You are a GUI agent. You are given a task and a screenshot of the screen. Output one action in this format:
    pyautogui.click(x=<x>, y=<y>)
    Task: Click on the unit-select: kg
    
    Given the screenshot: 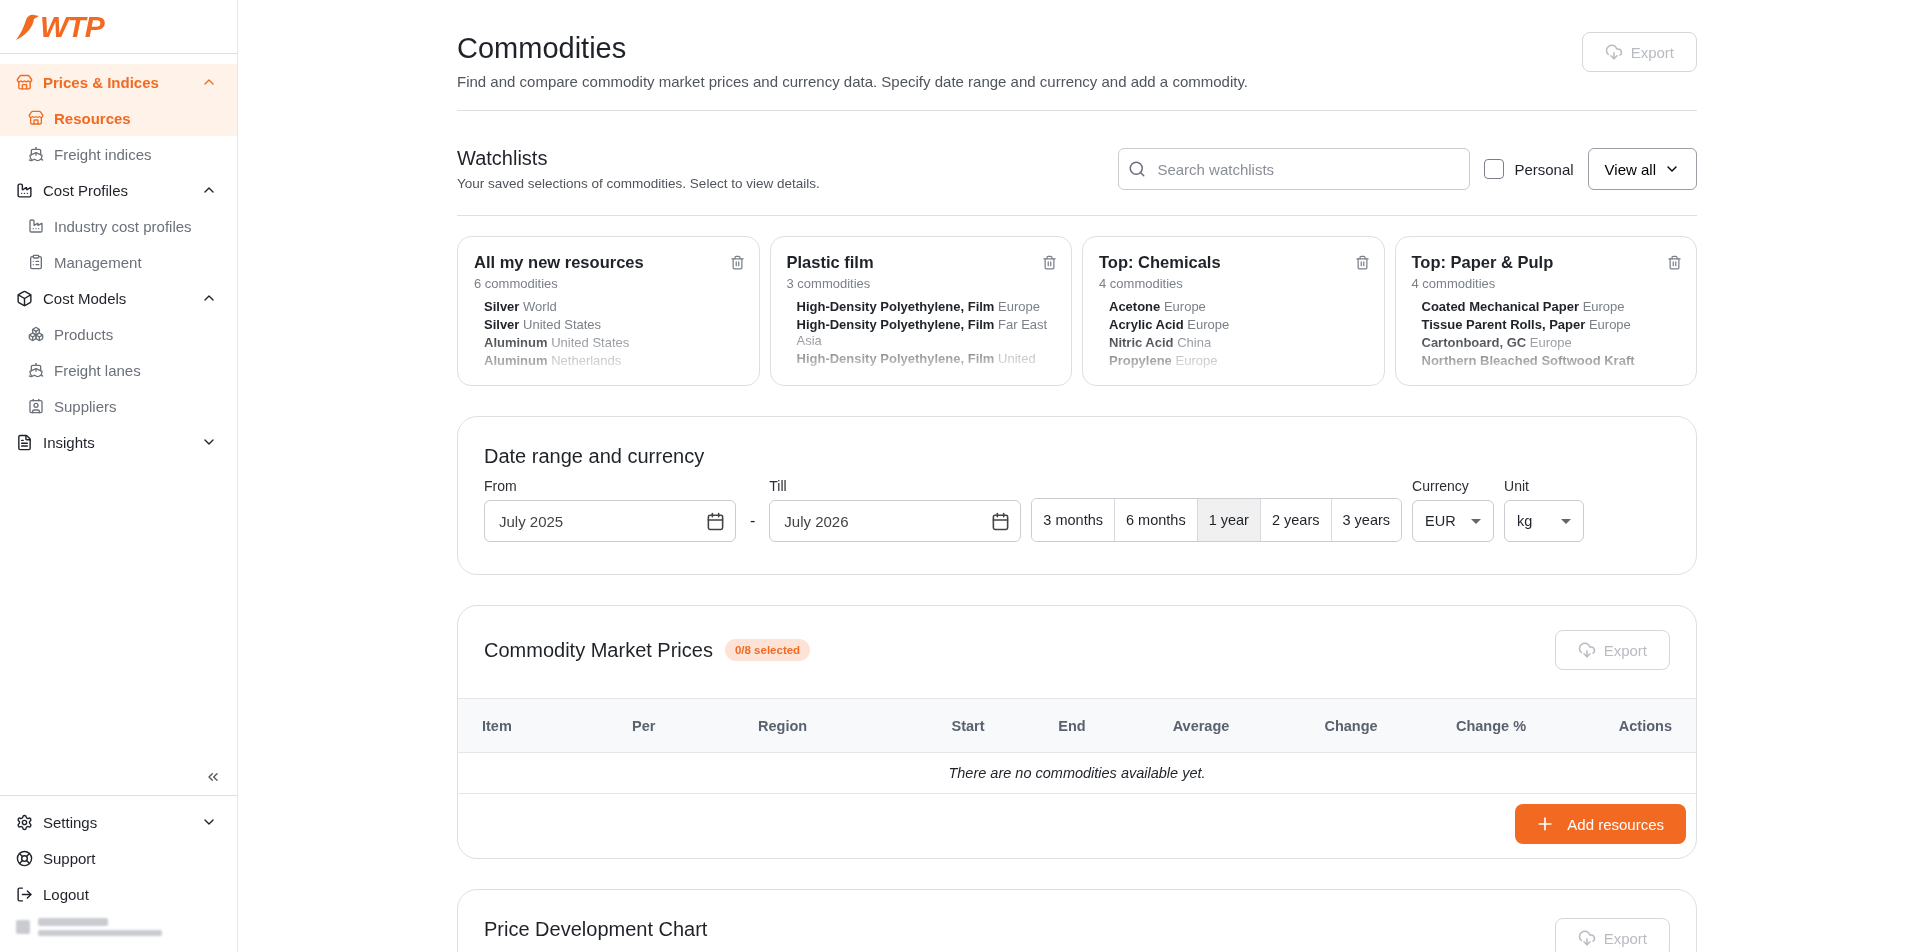 What is the action you would take?
    pyautogui.click(x=1544, y=521)
    